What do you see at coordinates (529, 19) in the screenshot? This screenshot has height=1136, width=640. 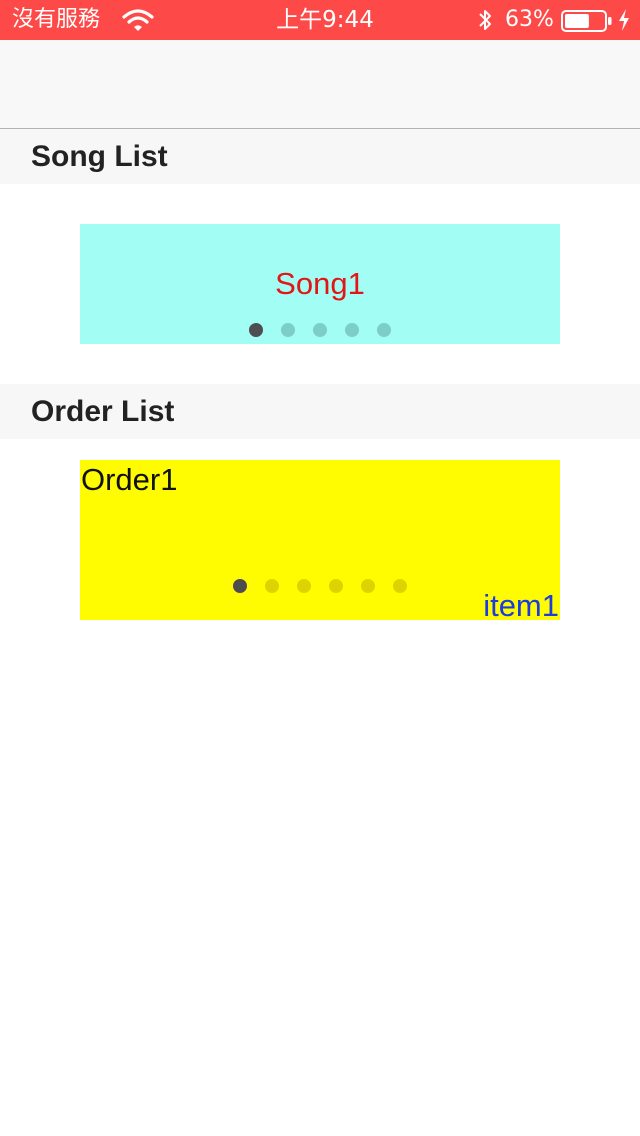 I see `battery-percent: 63%` at bounding box center [529, 19].